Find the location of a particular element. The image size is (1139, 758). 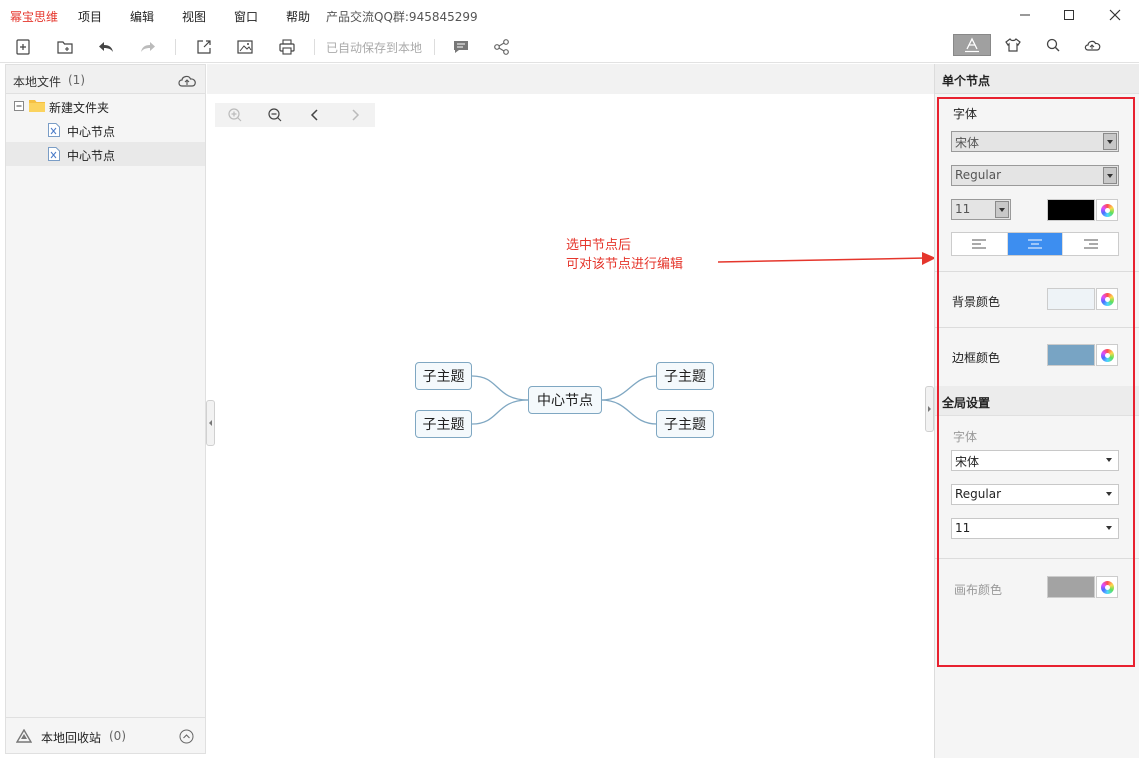

font-color-picker-button is located at coordinates (1107, 210).